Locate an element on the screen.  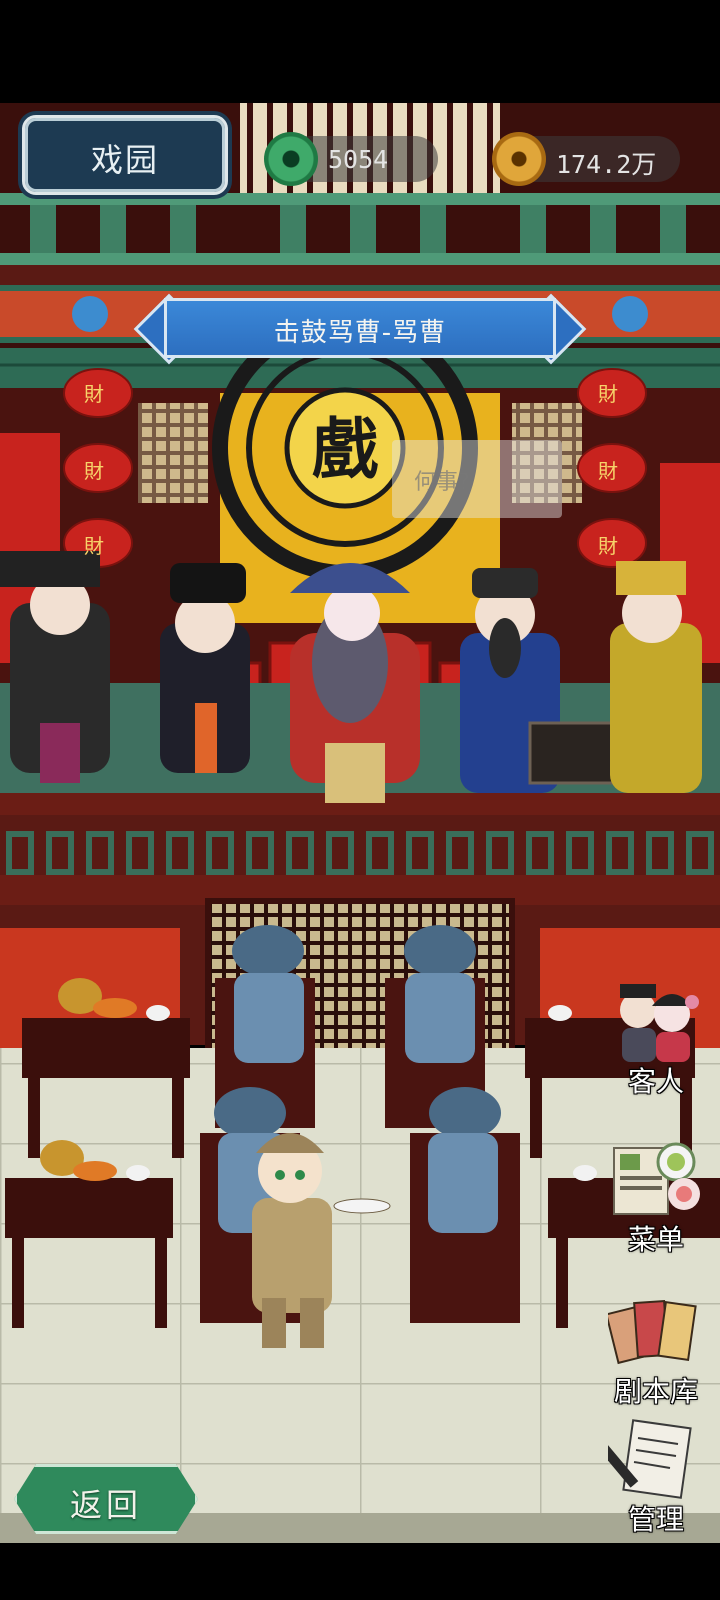
gold-currency-value: 174.2万 is located at coordinates (606, 164).